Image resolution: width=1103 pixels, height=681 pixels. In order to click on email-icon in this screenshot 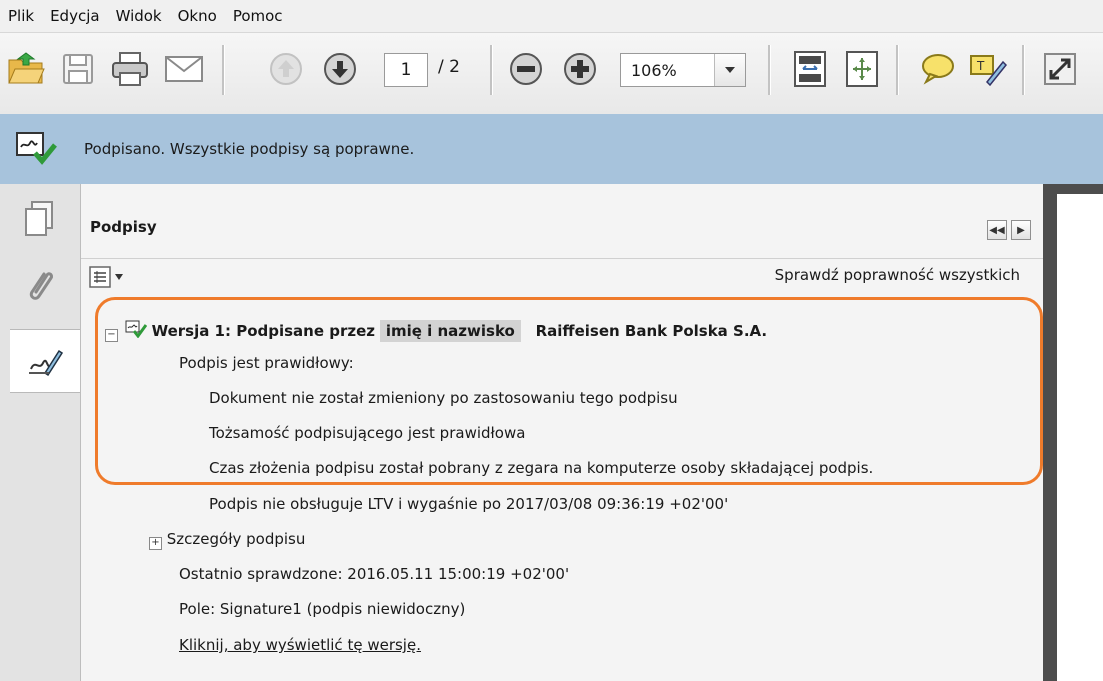, I will do `click(184, 69)`.